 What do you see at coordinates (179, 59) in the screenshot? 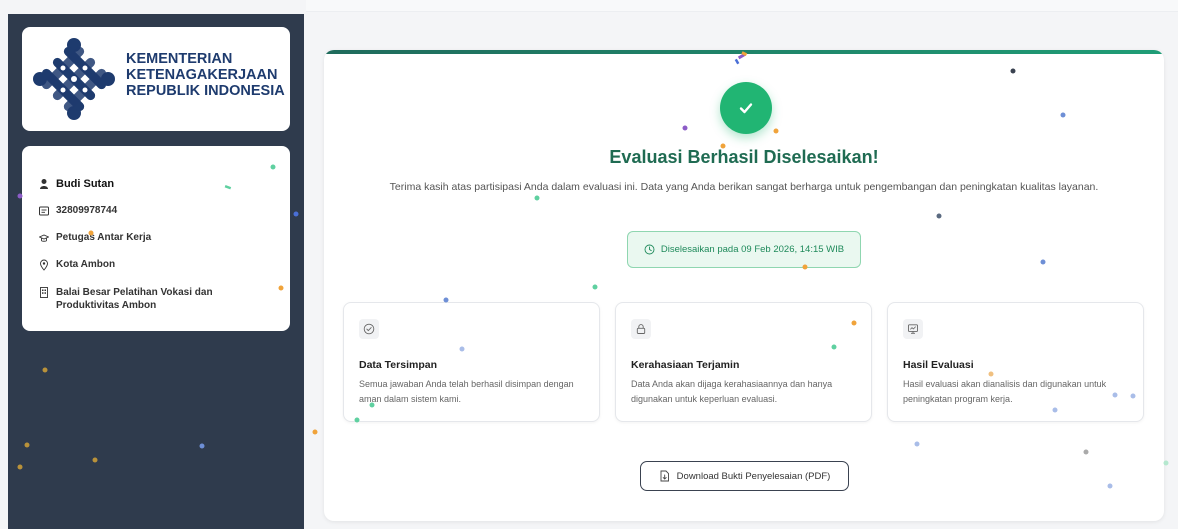
I see `org-line-1: KEMENTERIAN` at bounding box center [179, 59].